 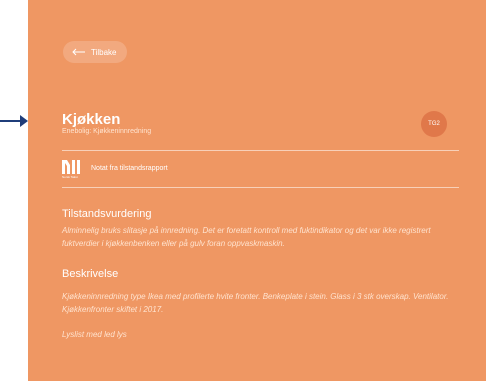 I want to click on back-button: Tilbake, so click(x=95, y=52).